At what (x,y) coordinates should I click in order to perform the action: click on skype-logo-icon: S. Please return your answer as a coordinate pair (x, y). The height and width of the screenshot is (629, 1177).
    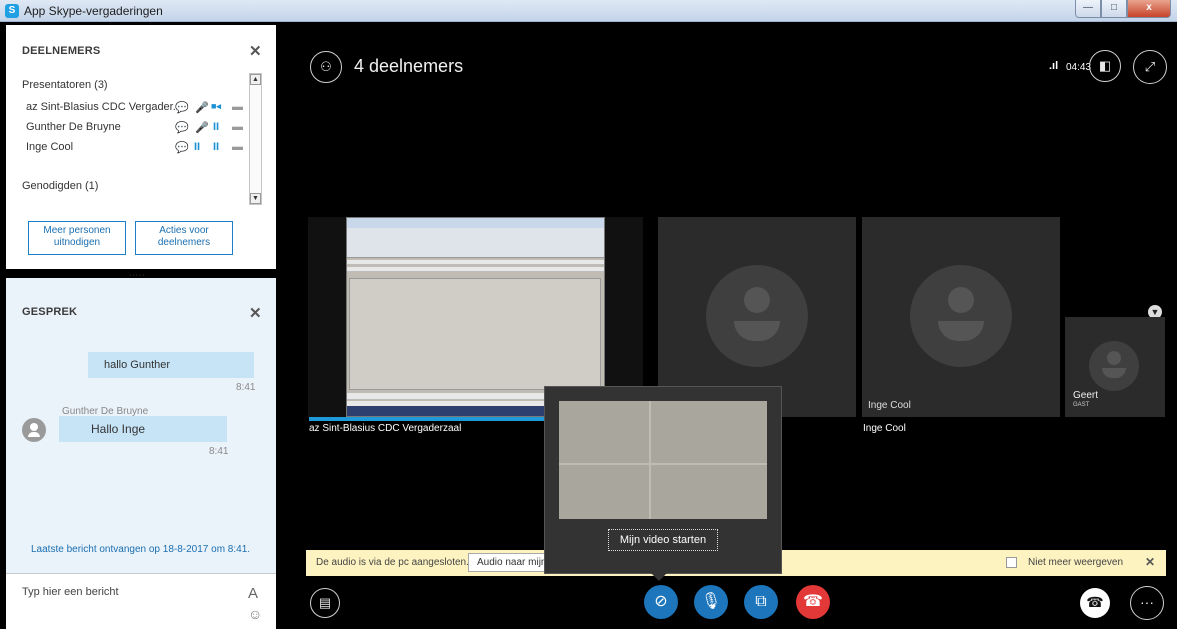
    Looking at the image, I should click on (12, 11).